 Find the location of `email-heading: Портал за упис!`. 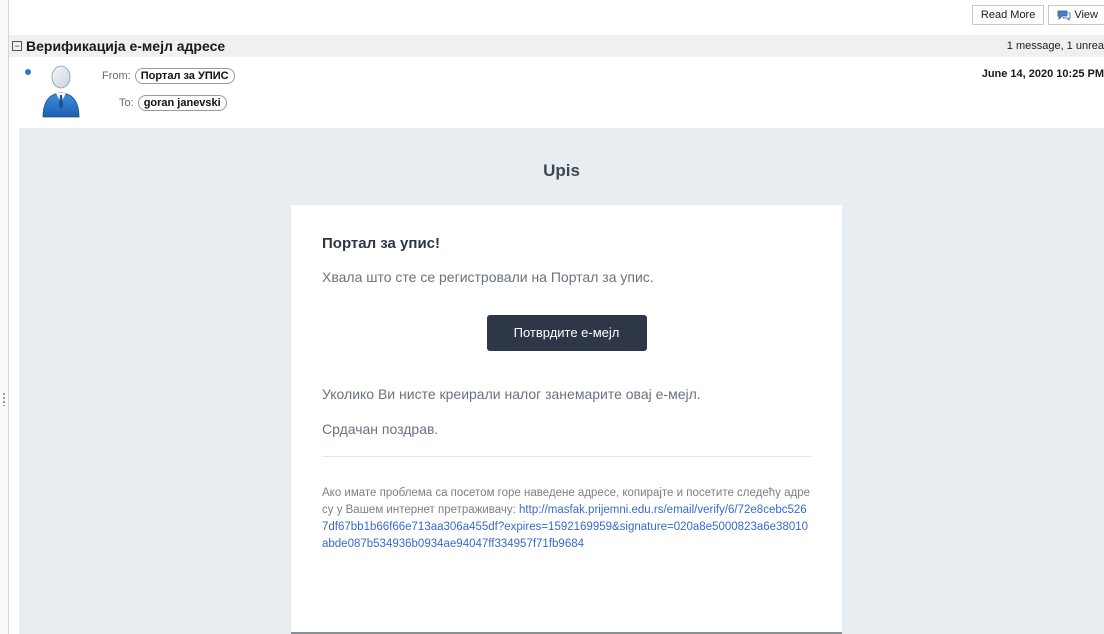

email-heading: Портал за упис! is located at coordinates (381, 243).